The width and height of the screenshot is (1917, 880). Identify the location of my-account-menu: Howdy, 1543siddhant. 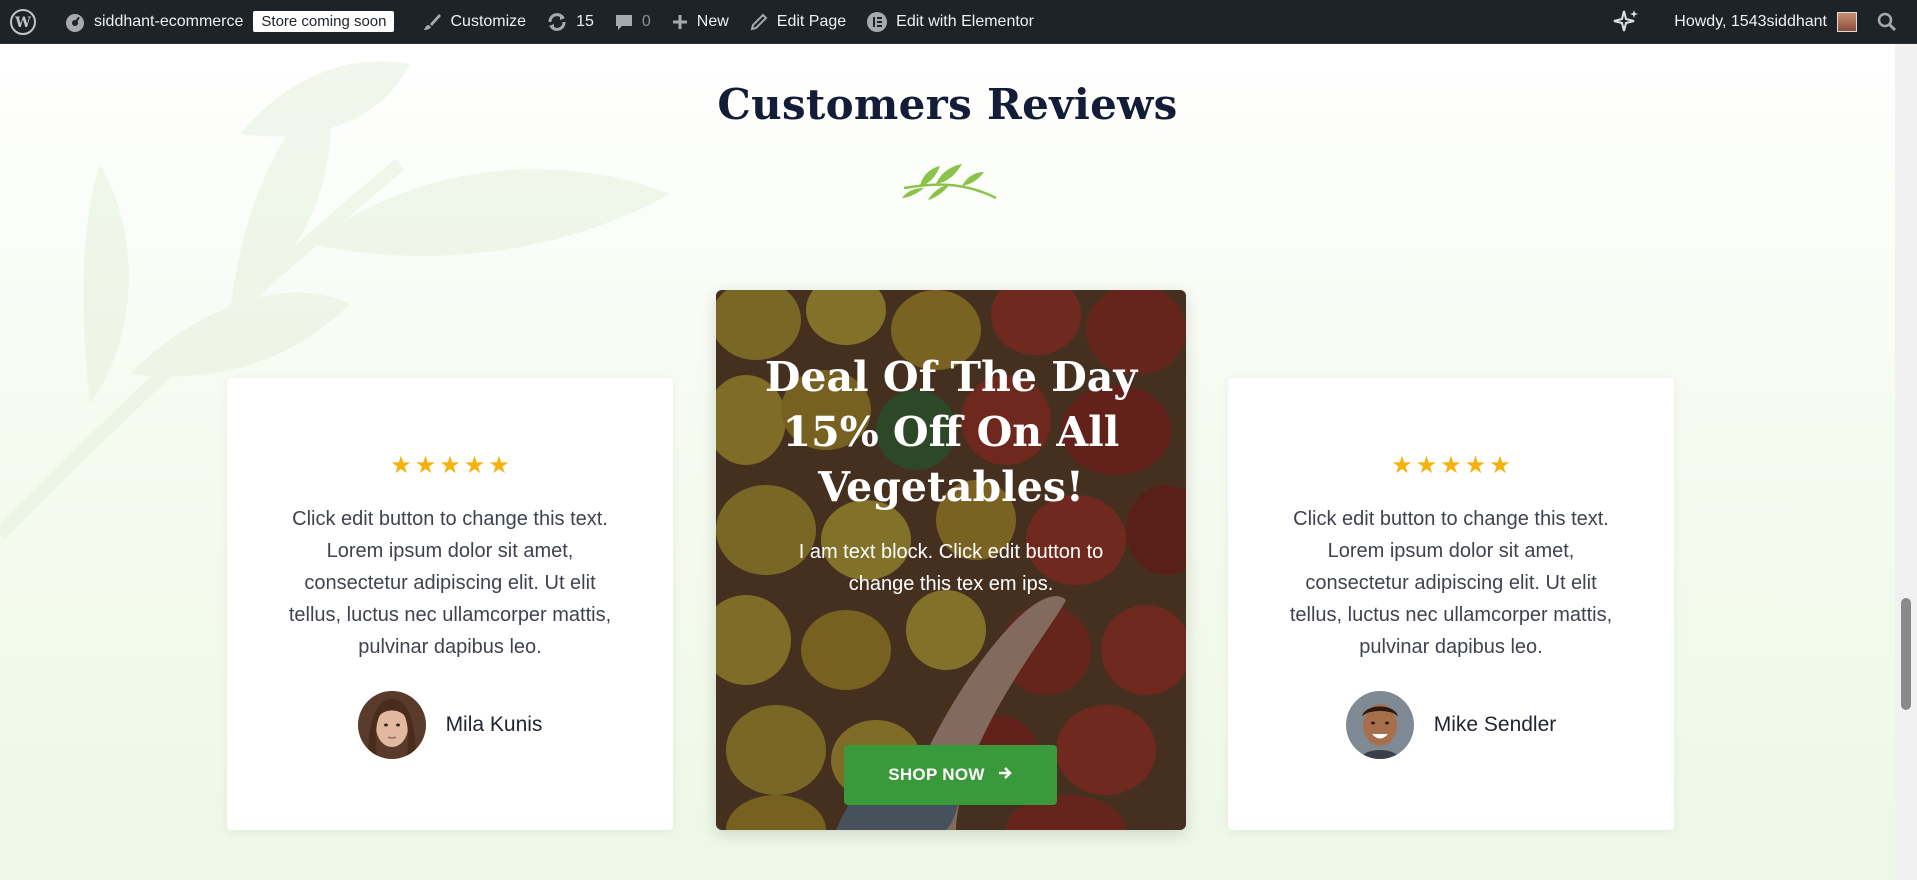
(1765, 22).